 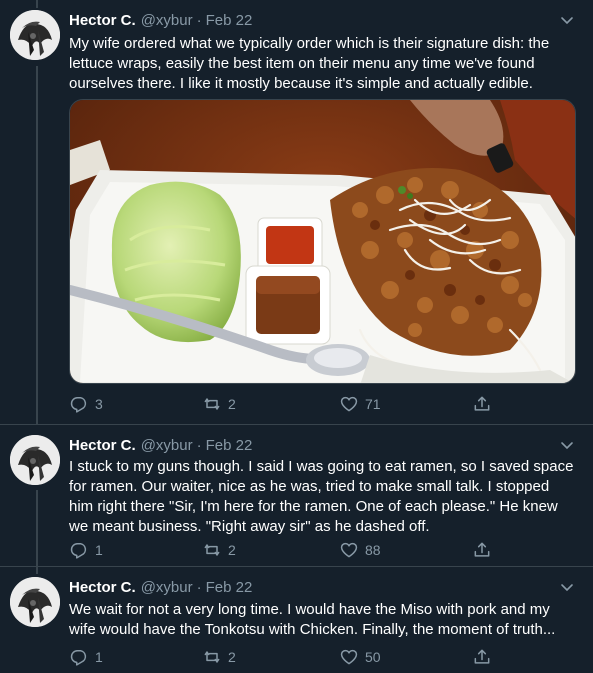 What do you see at coordinates (373, 404) in the screenshot?
I see `like-count: 71` at bounding box center [373, 404].